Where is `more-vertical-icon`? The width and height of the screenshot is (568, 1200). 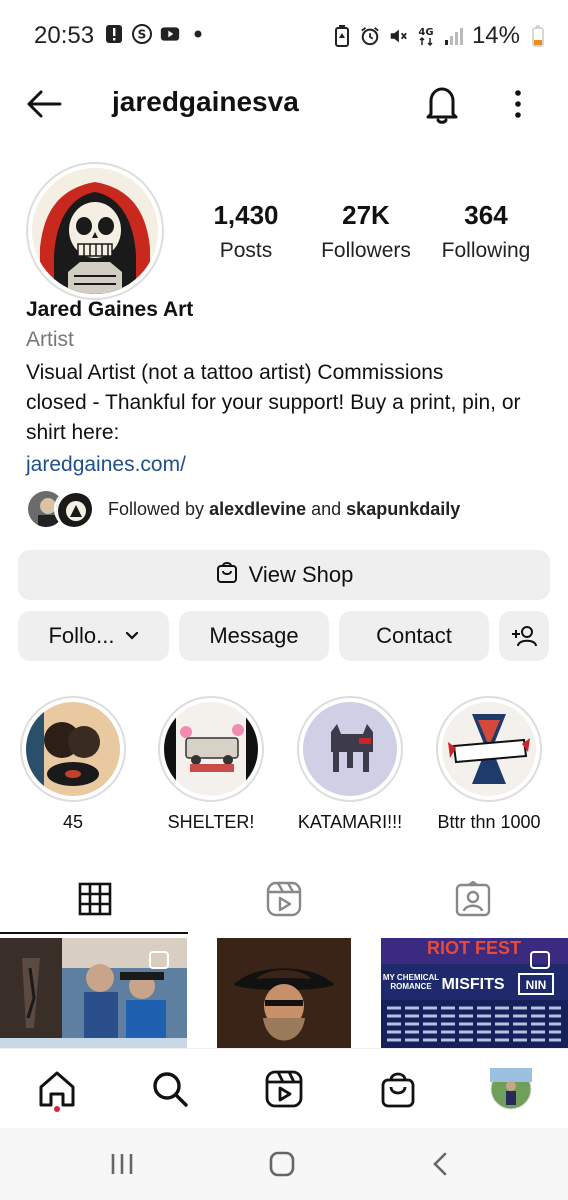 more-vertical-icon is located at coordinates (518, 104).